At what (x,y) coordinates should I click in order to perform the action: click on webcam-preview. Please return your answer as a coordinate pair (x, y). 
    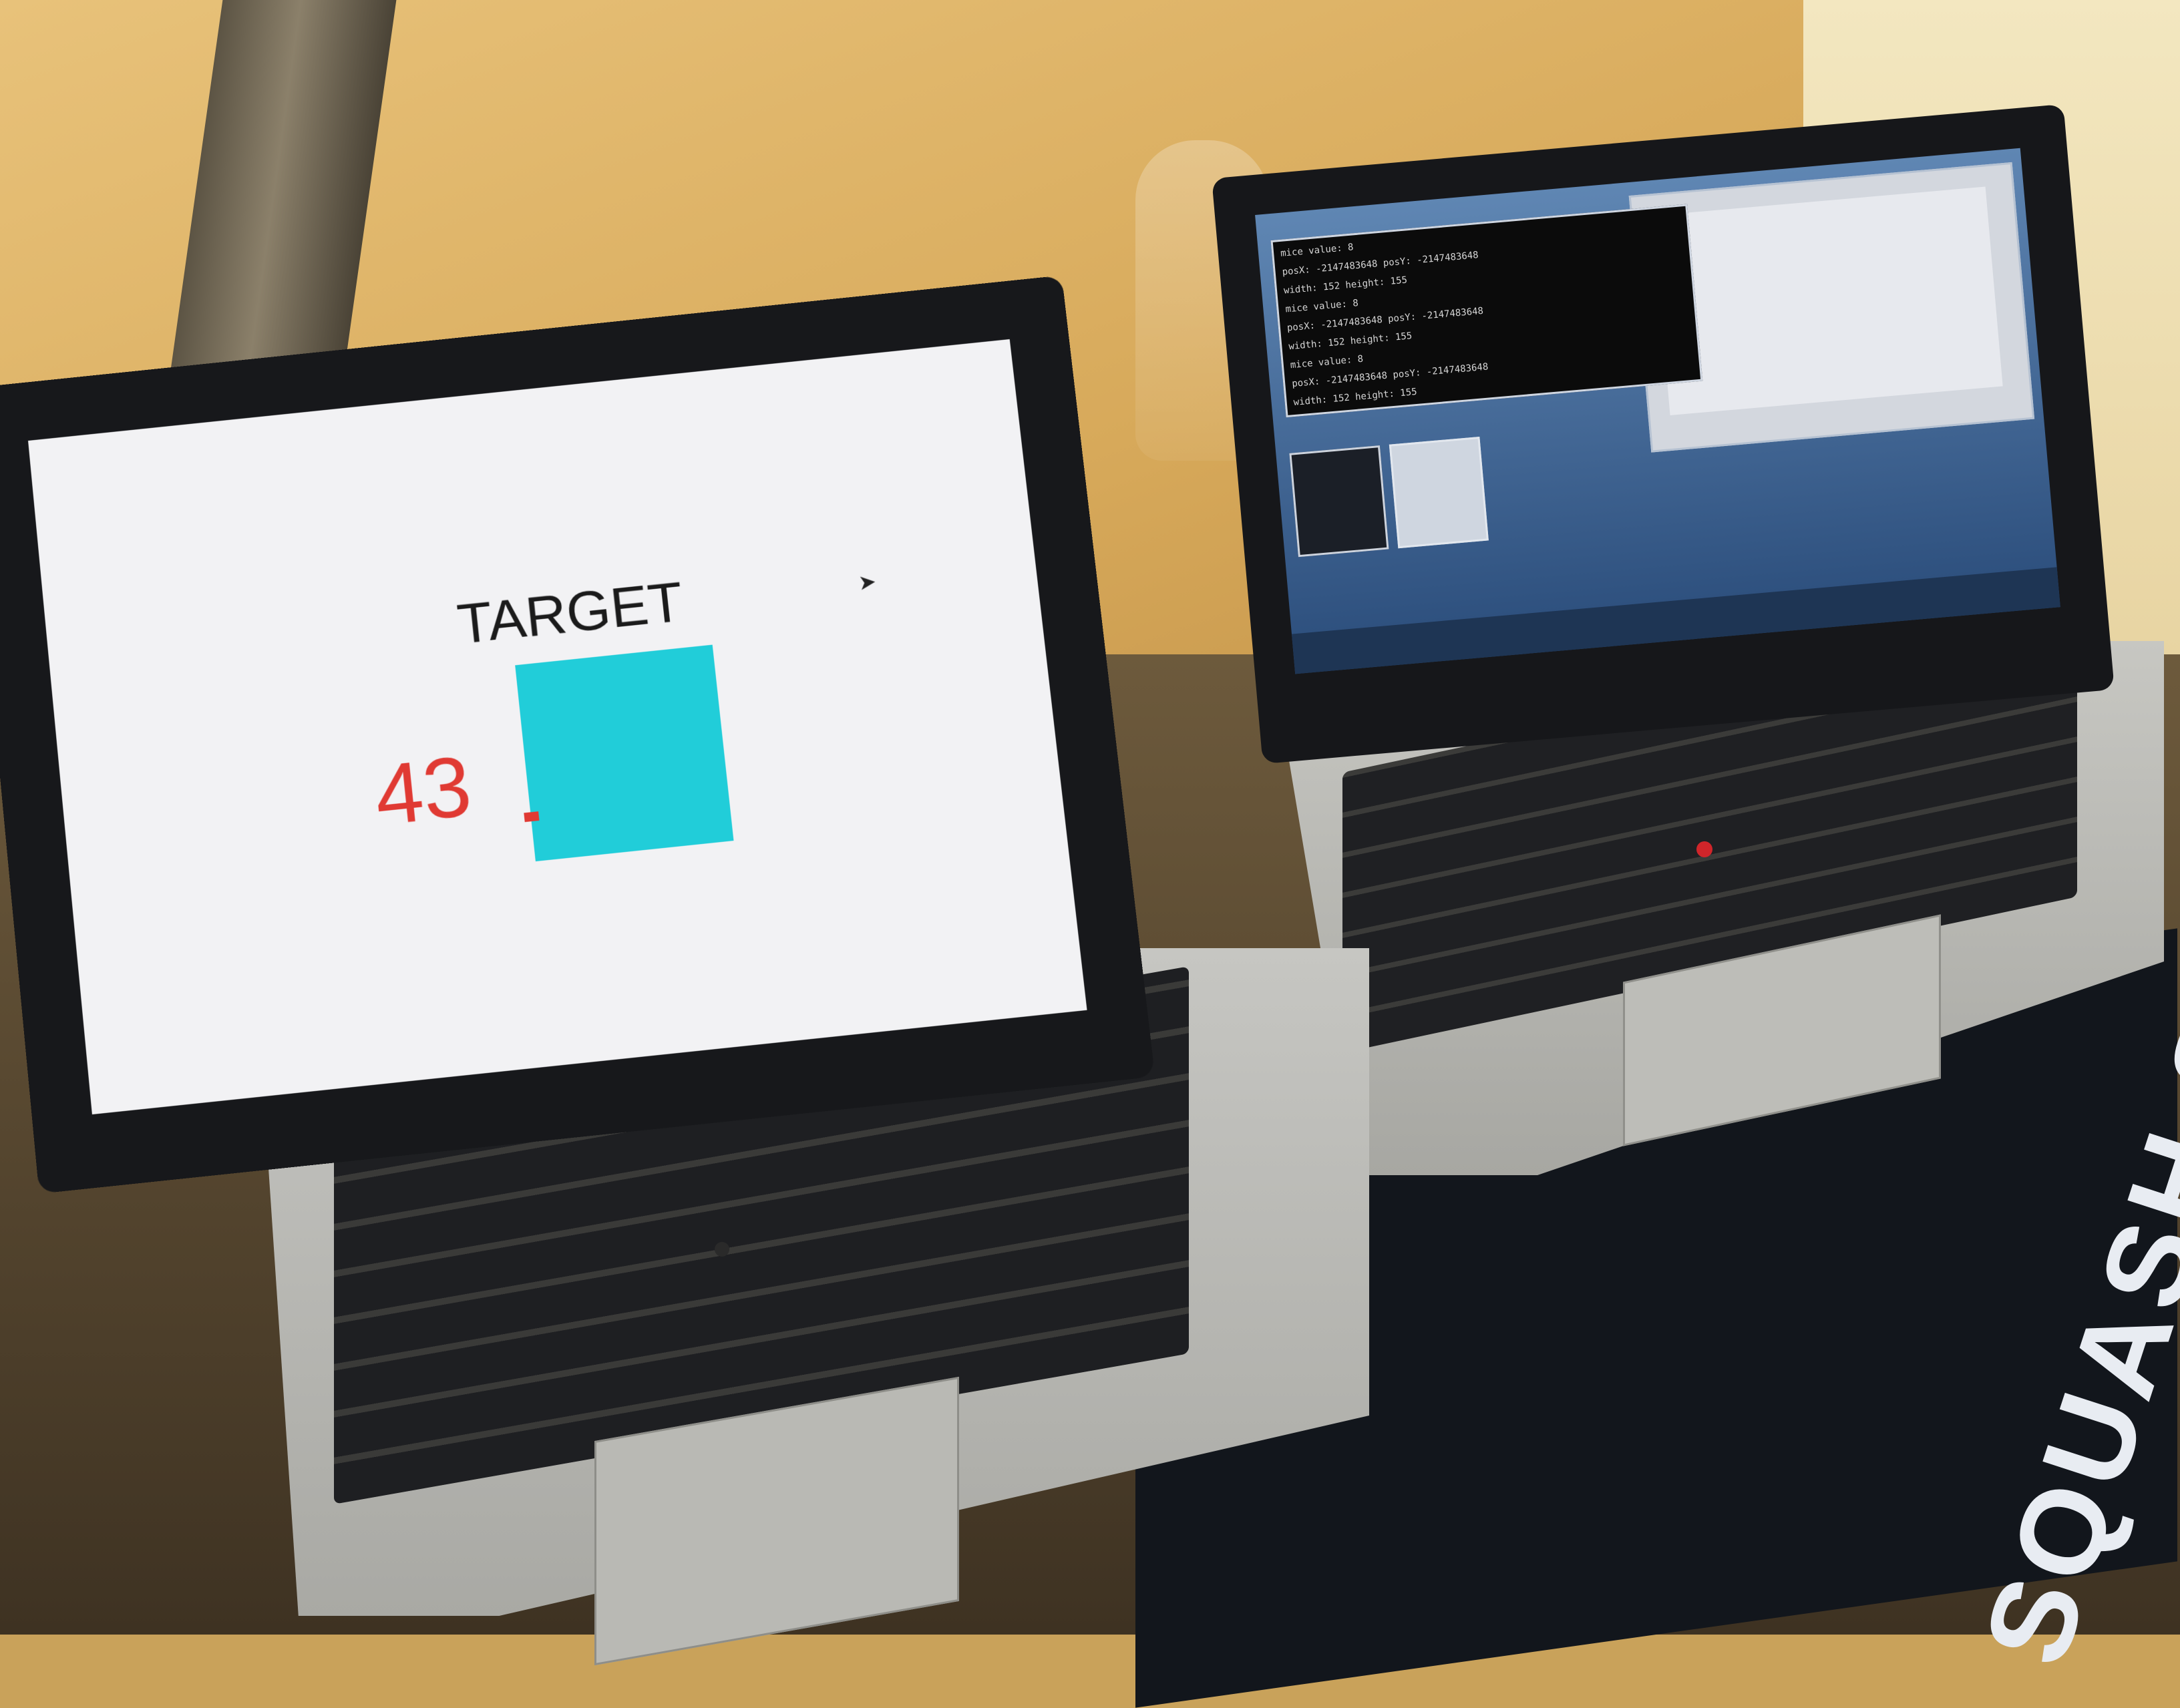
    Looking at the image, I should click on (1827, 301).